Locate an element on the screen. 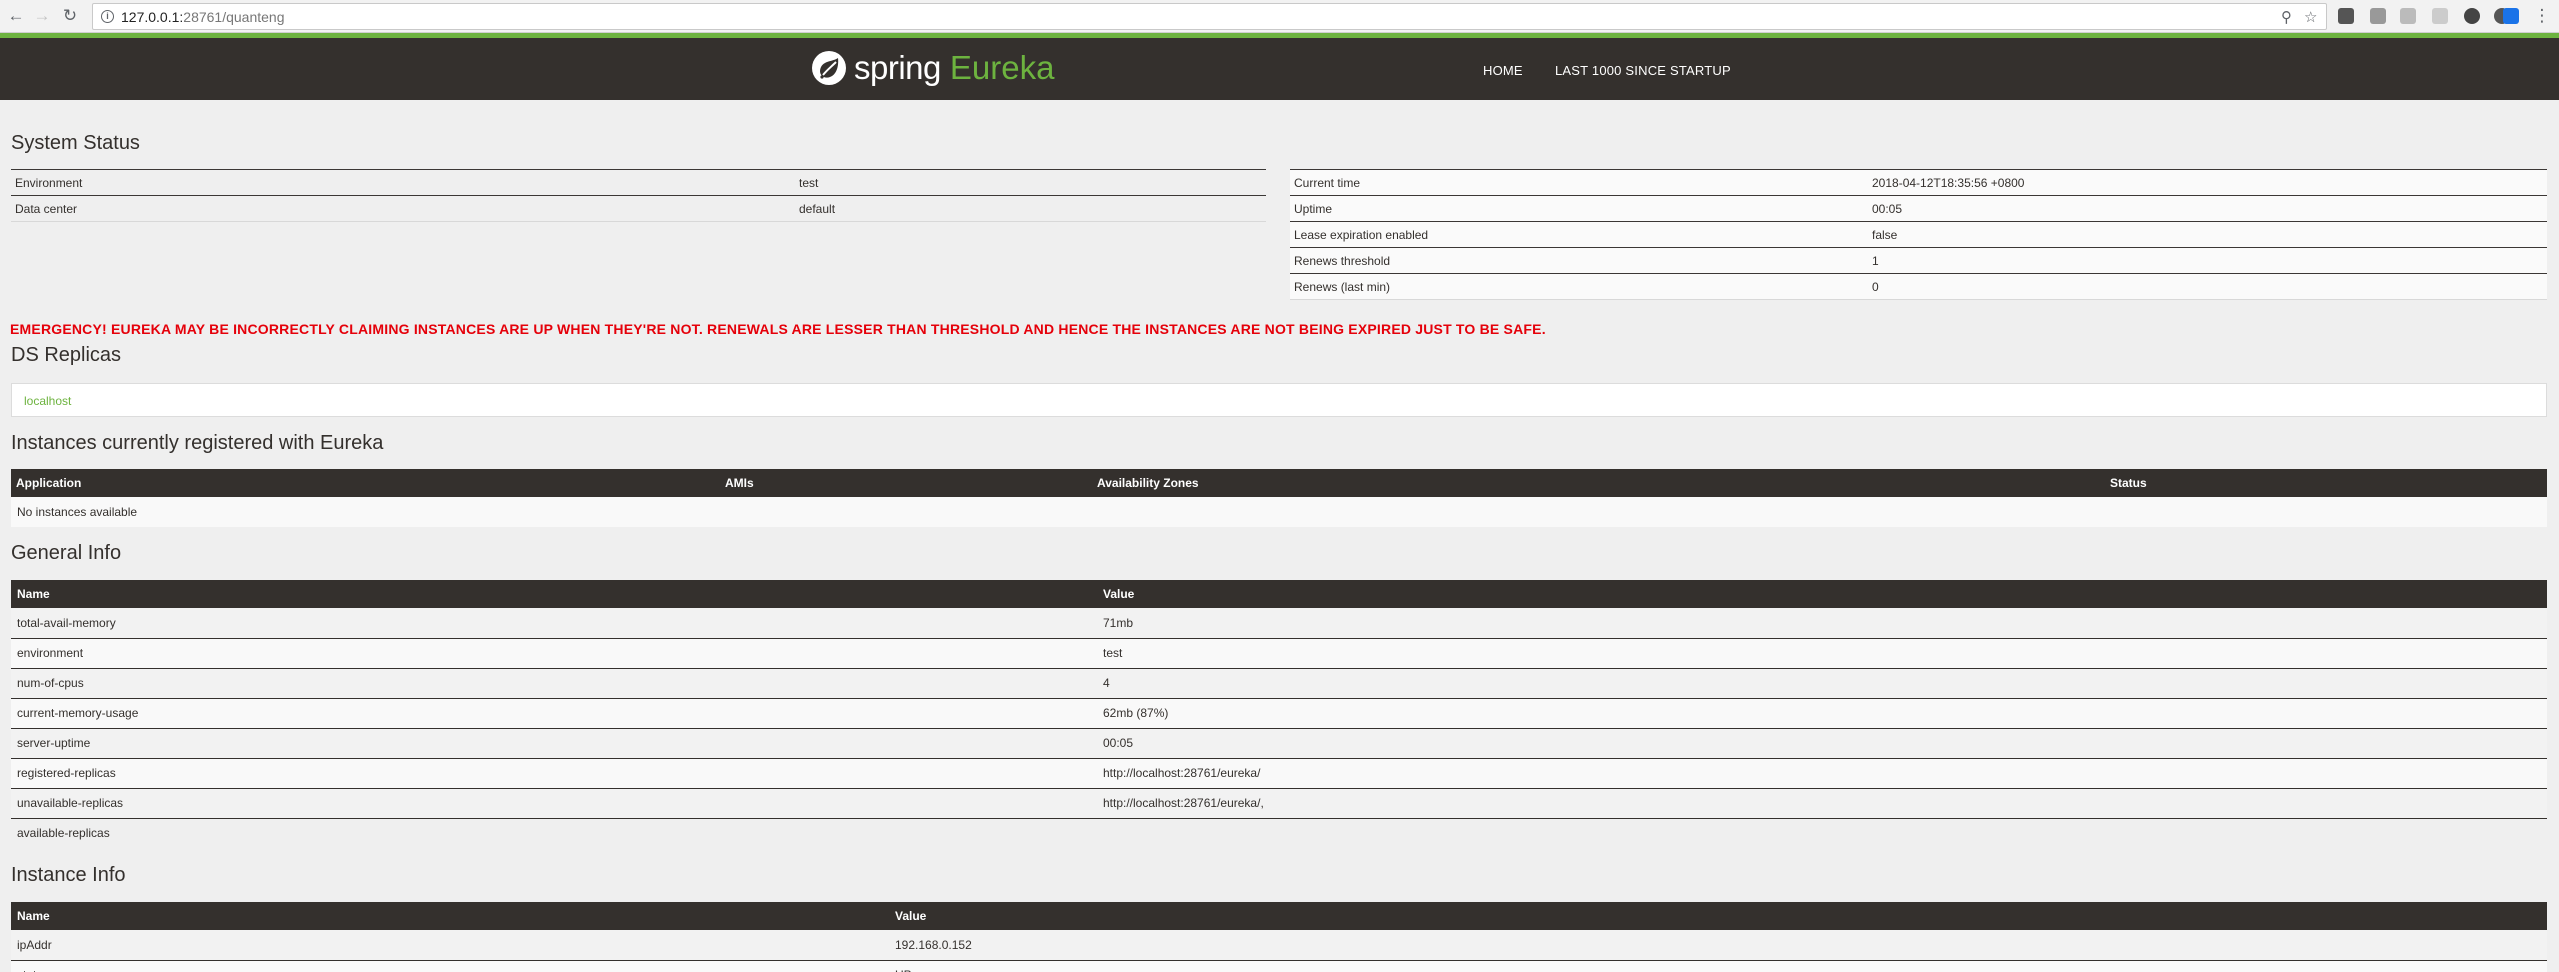  status-row: Lease expiration enabled false is located at coordinates (1918, 234).